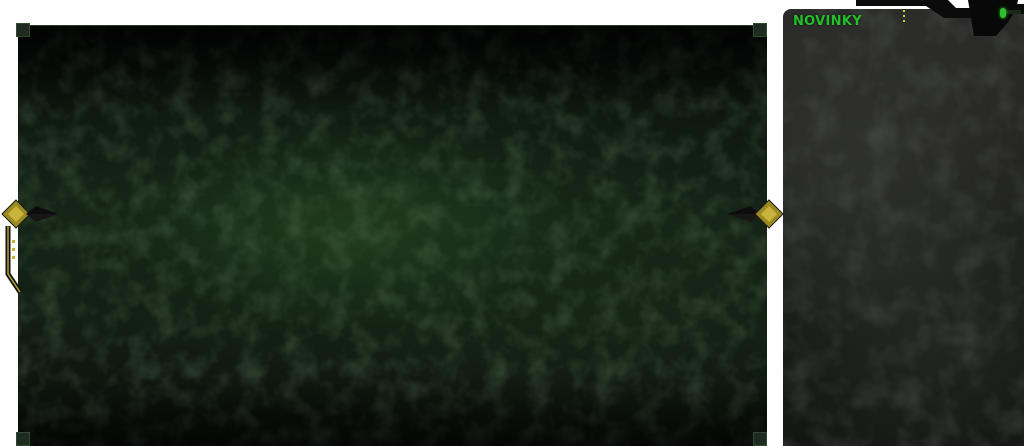 This screenshot has height=446, width=1024. Describe the element at coordinates (23, 439) in the screenshot. I see `banner-corner-bottom-left` at that location.